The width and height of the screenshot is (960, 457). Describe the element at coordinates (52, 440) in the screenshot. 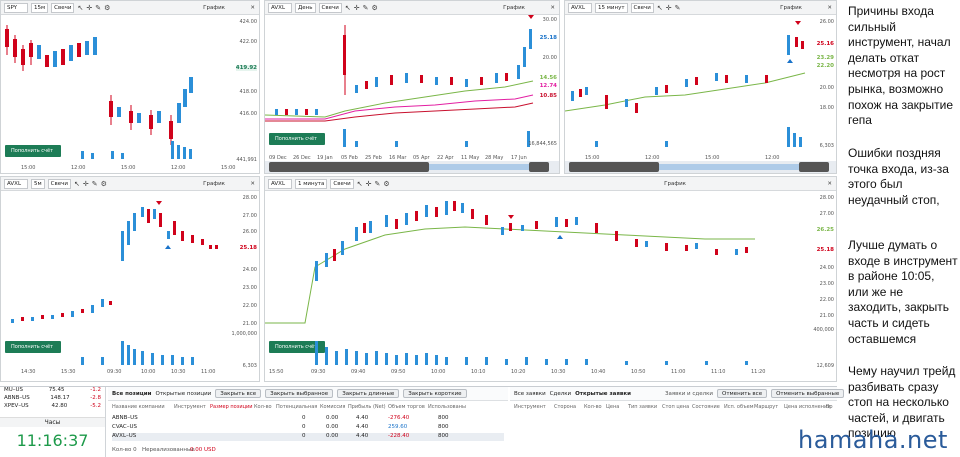

I see `clock-time: 11:16:37` at that location.